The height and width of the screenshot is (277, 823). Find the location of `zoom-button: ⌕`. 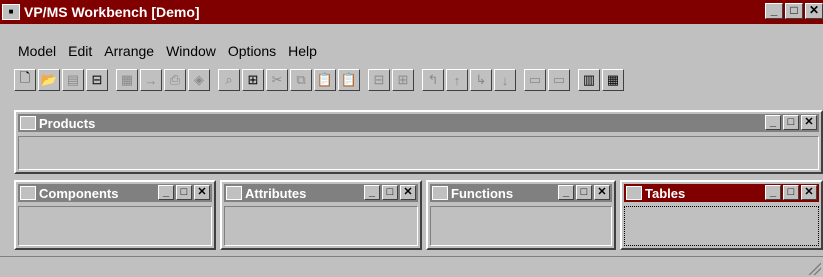

zoom-button: ⌕ is located at coordinates (229, 80).